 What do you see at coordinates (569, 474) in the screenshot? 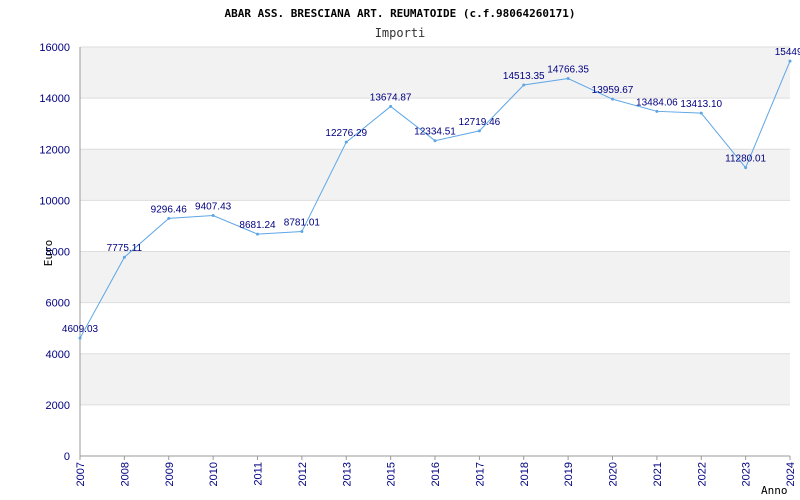
I see `x-tick-label: 2019` at bounding box center [569, 474].